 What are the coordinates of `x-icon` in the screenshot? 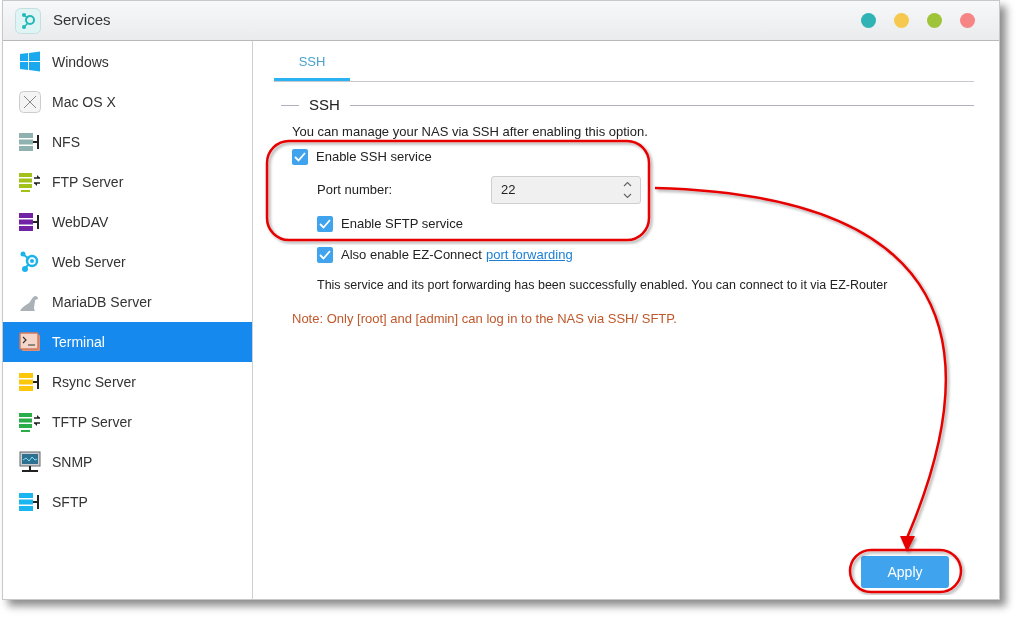 It's located at (30, 102).